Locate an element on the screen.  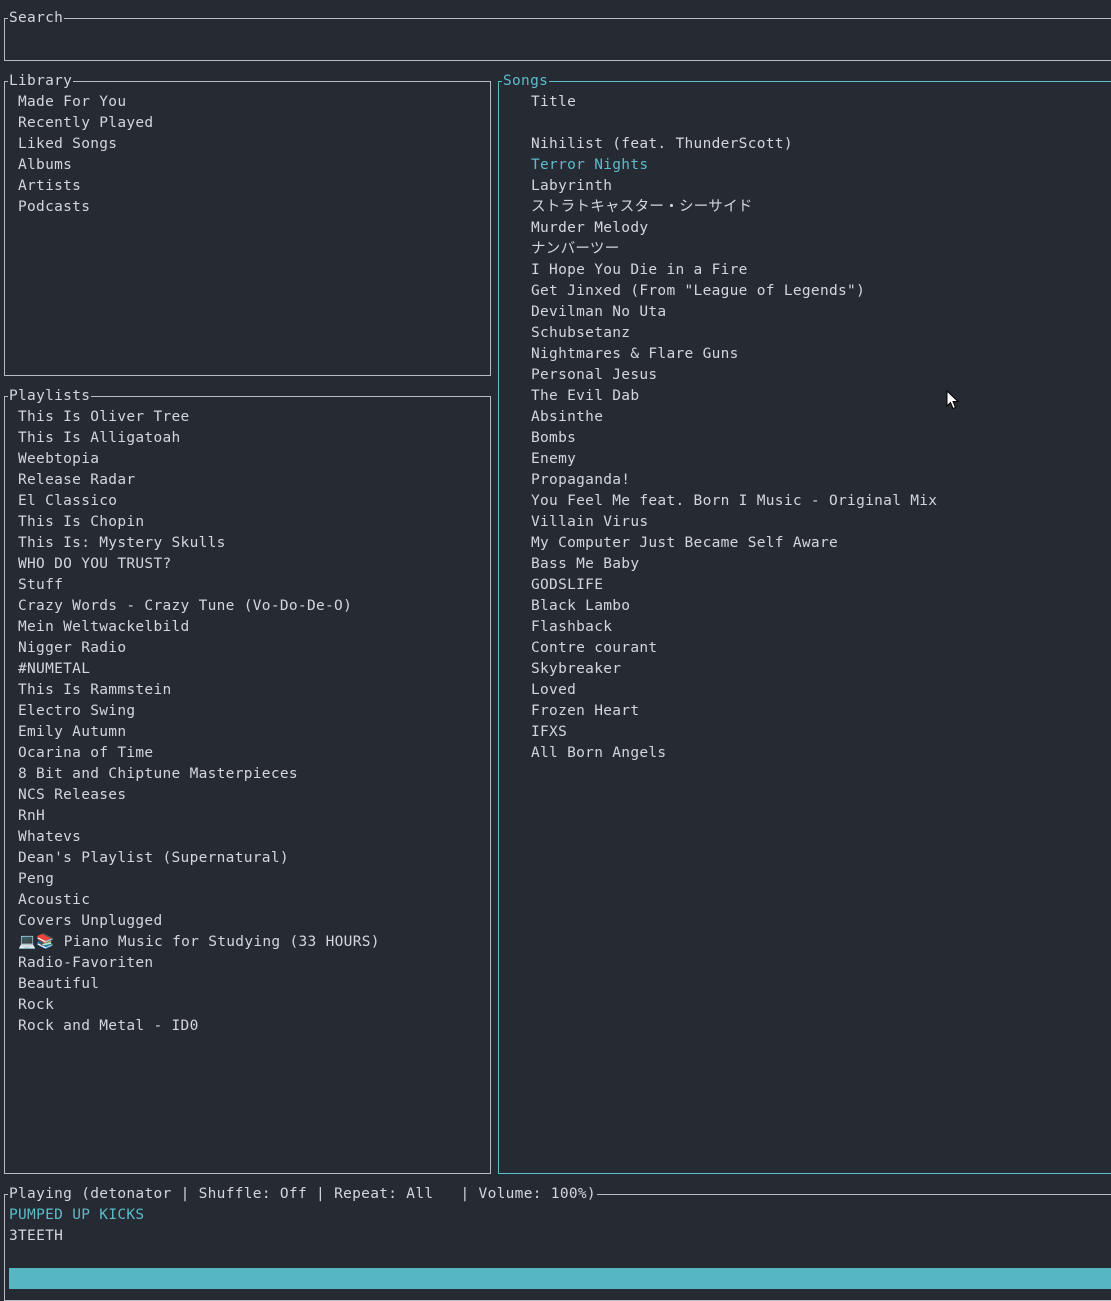
song-item: Enemy is located at coordinates (734, 459).